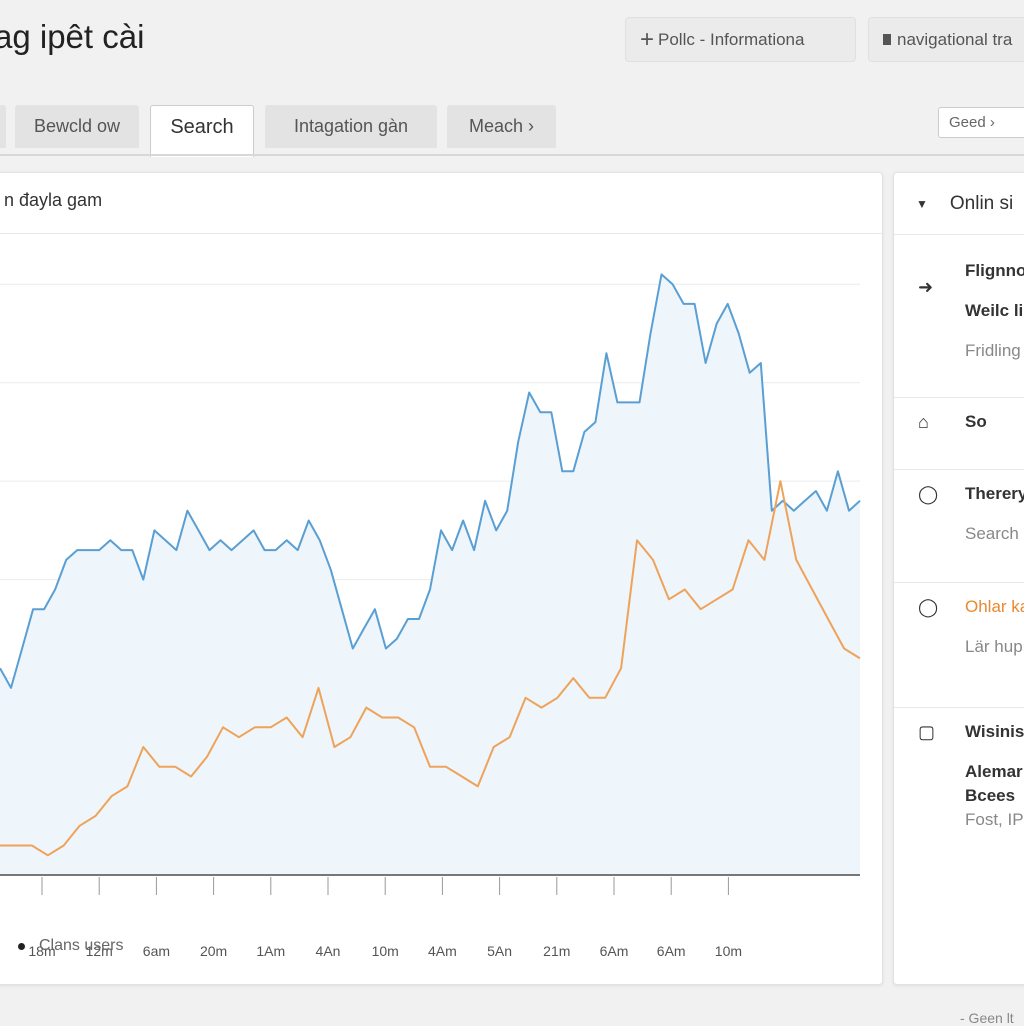 The height and width of the screenshot is (1026, 1024). What do you see at coordinates (556, 951) in the screenshot?
I see `x-tick-label: 21m` at bounding box center [556, 951].